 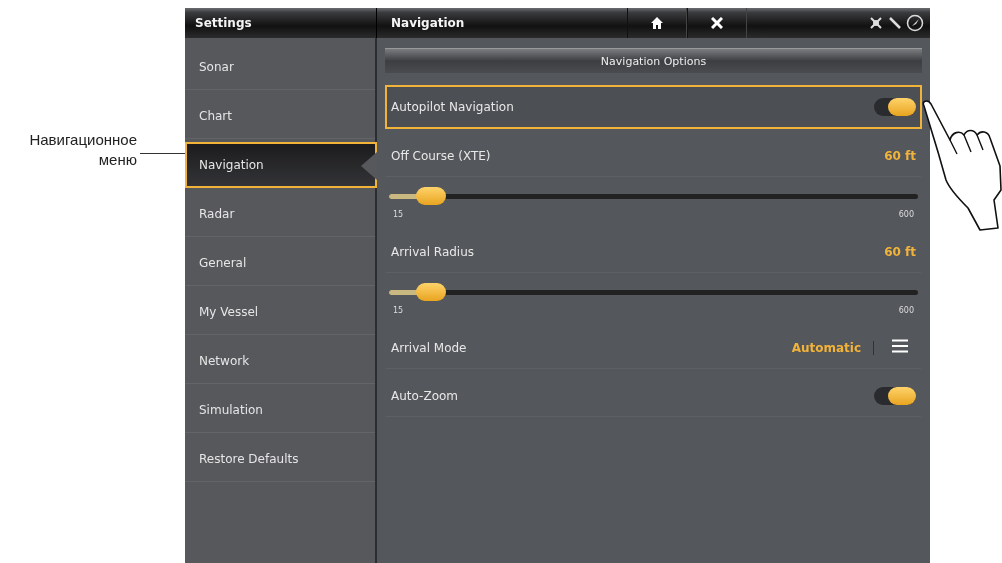 I want to click on setting-row: Arrival Radius 60 ft, so click(x=653, y=251).